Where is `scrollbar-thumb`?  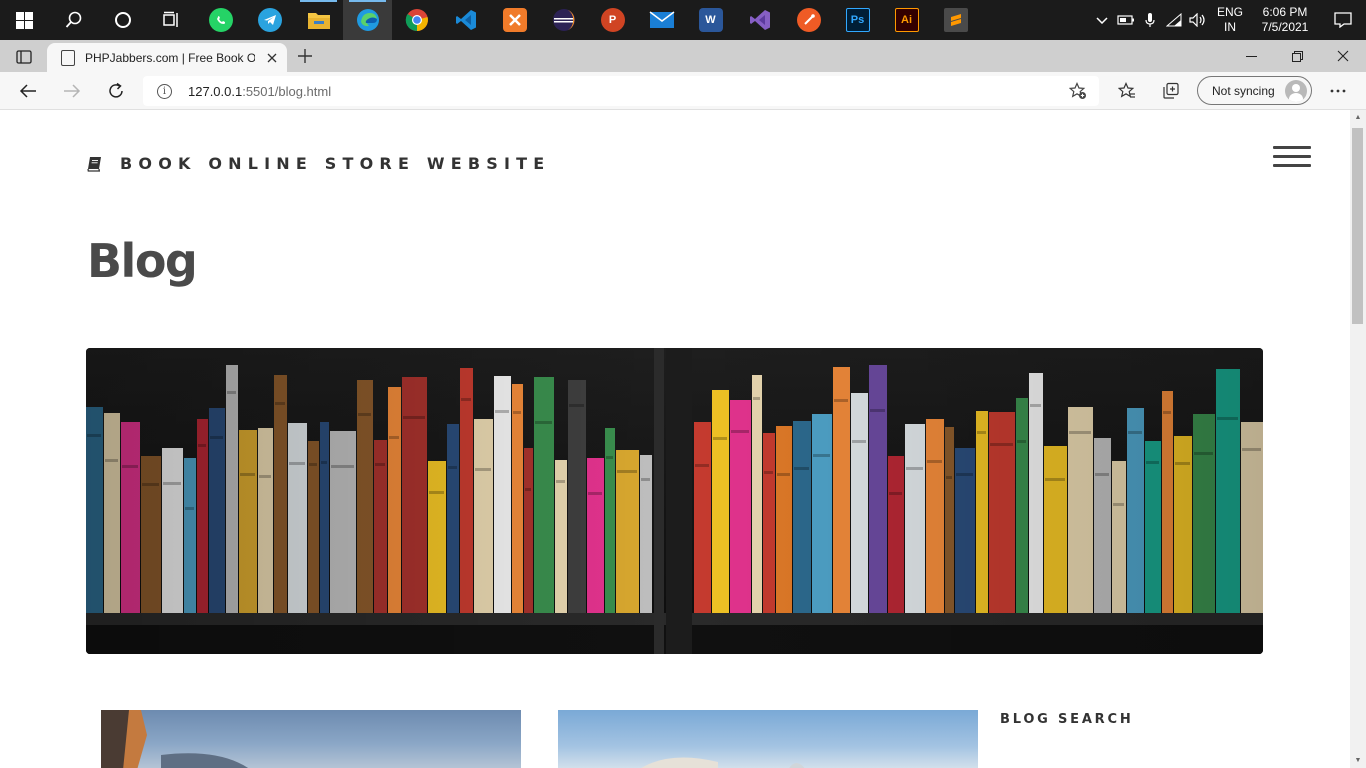
scrollbar-thumb is located at coordinates (1357, 226).